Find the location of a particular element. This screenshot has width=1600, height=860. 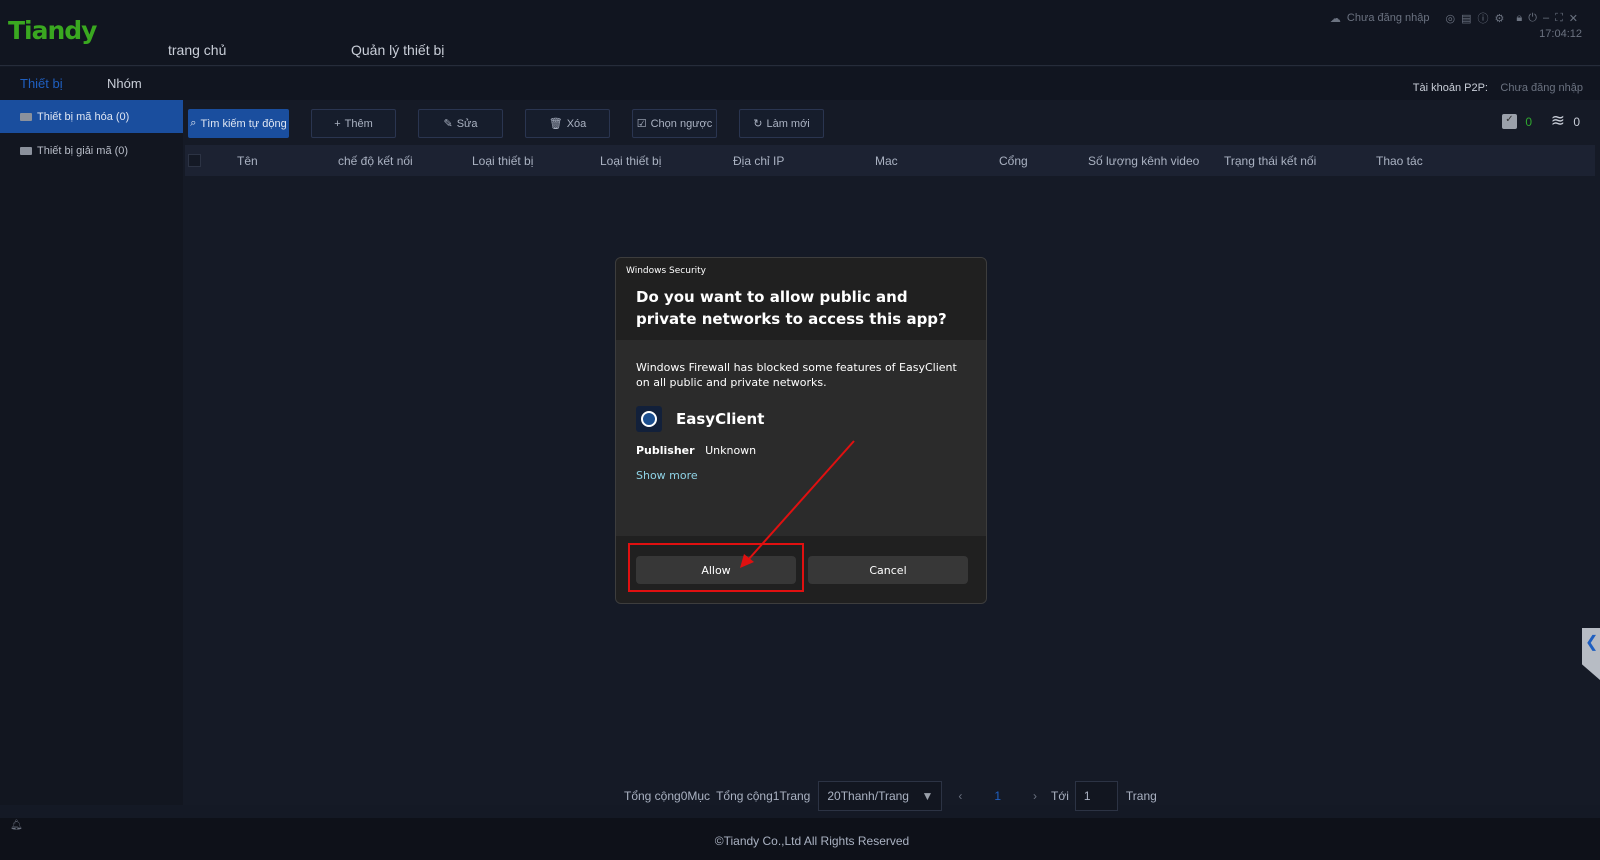

delete-button: 🗑︎ Xóa is located at coordinates (567, 123).